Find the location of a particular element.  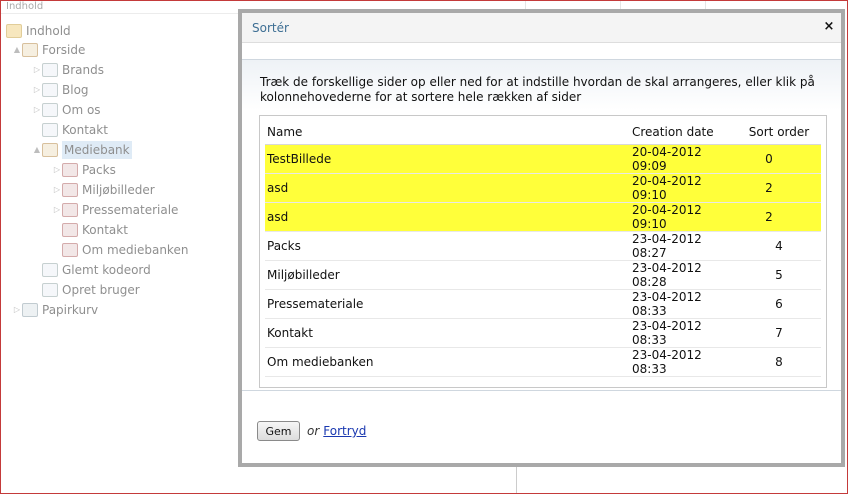

tree-node-label: Om os is located at coordinates (81, 110).